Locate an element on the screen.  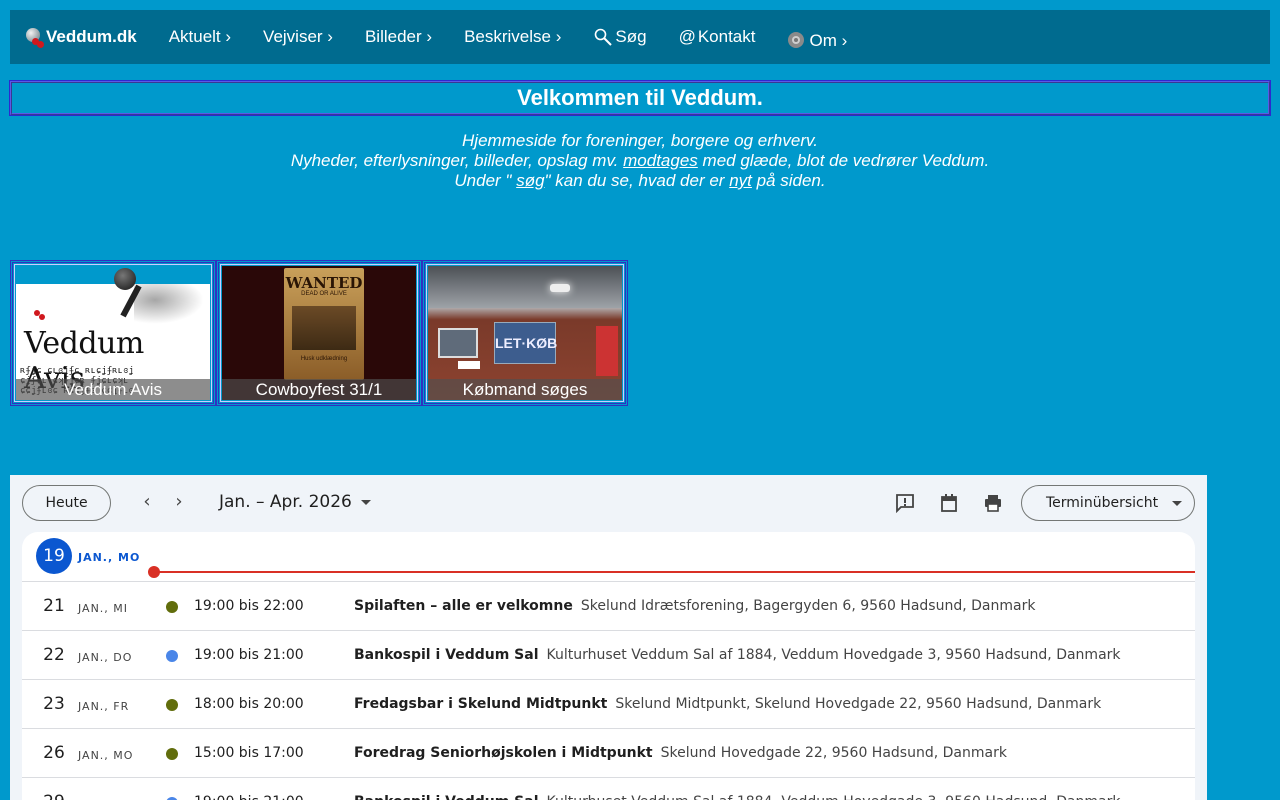
event-weekday: JAN., DO is located at coordinates (105, 657).